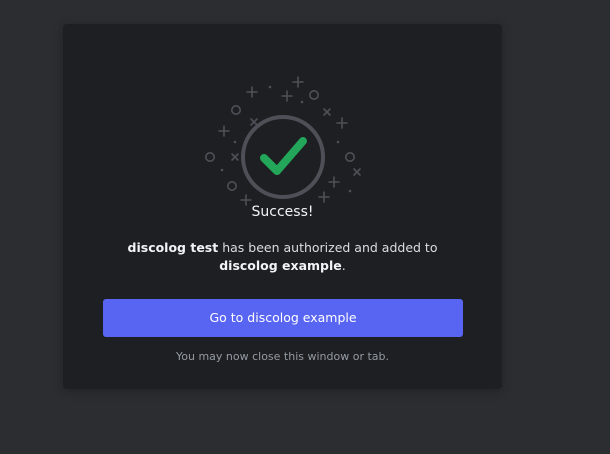 The image size is (610, 454). I want to click on server-name: discolog example, so click(280, 265).